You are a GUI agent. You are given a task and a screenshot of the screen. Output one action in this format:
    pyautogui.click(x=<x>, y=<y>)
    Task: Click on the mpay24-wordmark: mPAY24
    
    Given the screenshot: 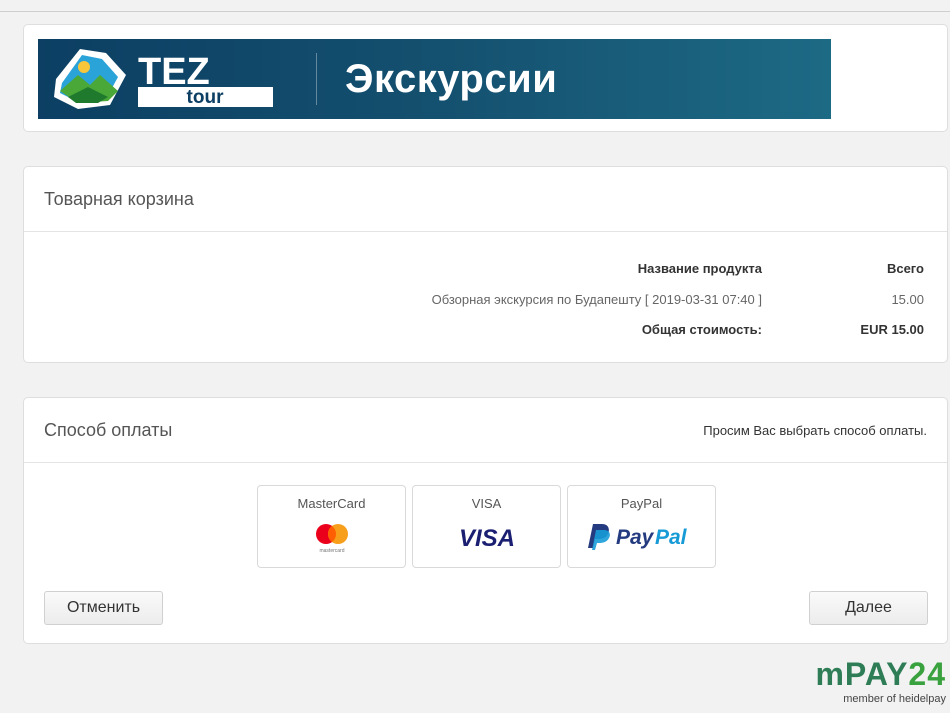 What is the action you would take?
    pyautogui.click(x=866, y=674)
    